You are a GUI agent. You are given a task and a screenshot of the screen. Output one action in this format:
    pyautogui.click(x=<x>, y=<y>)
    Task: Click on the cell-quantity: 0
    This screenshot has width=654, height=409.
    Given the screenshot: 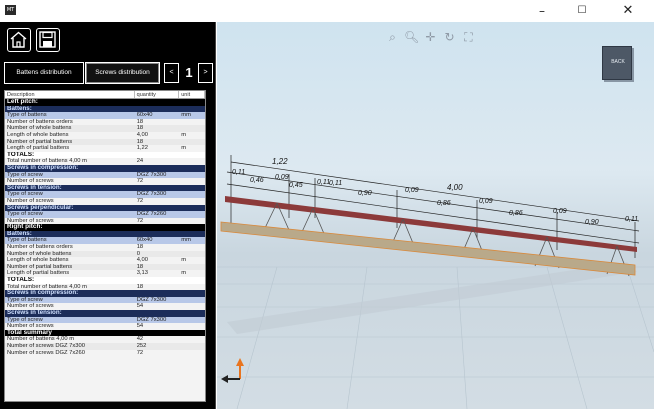 What is the action you would take?
    pyautogui.click(x=138, y=253)
    